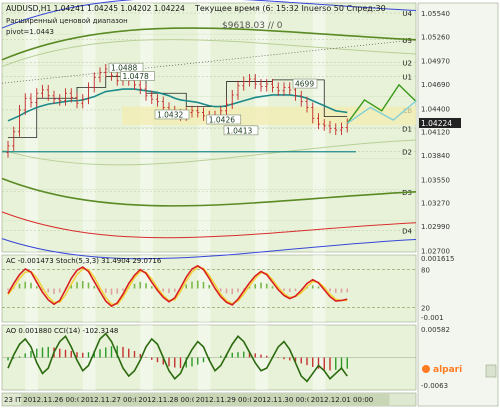  I want to click on price-axis-label: 1.03270, so click(435, 204).